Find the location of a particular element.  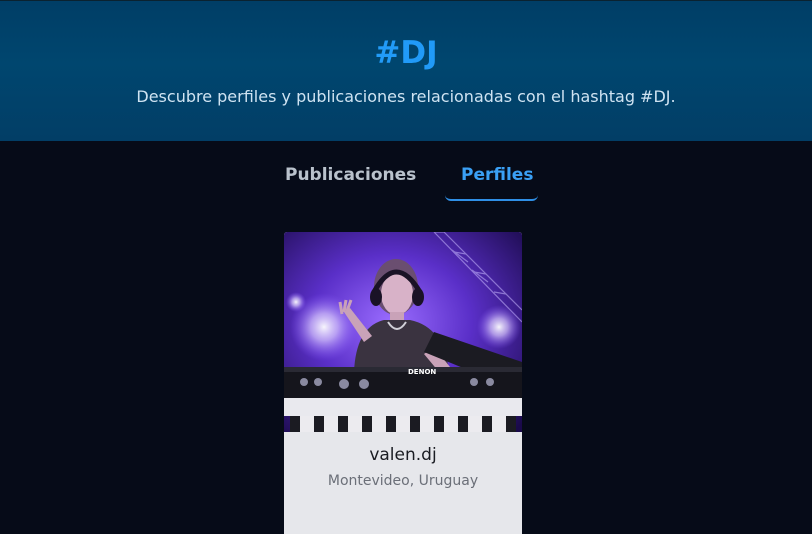

active-tab-indicator is located at coordinates (491, 198).